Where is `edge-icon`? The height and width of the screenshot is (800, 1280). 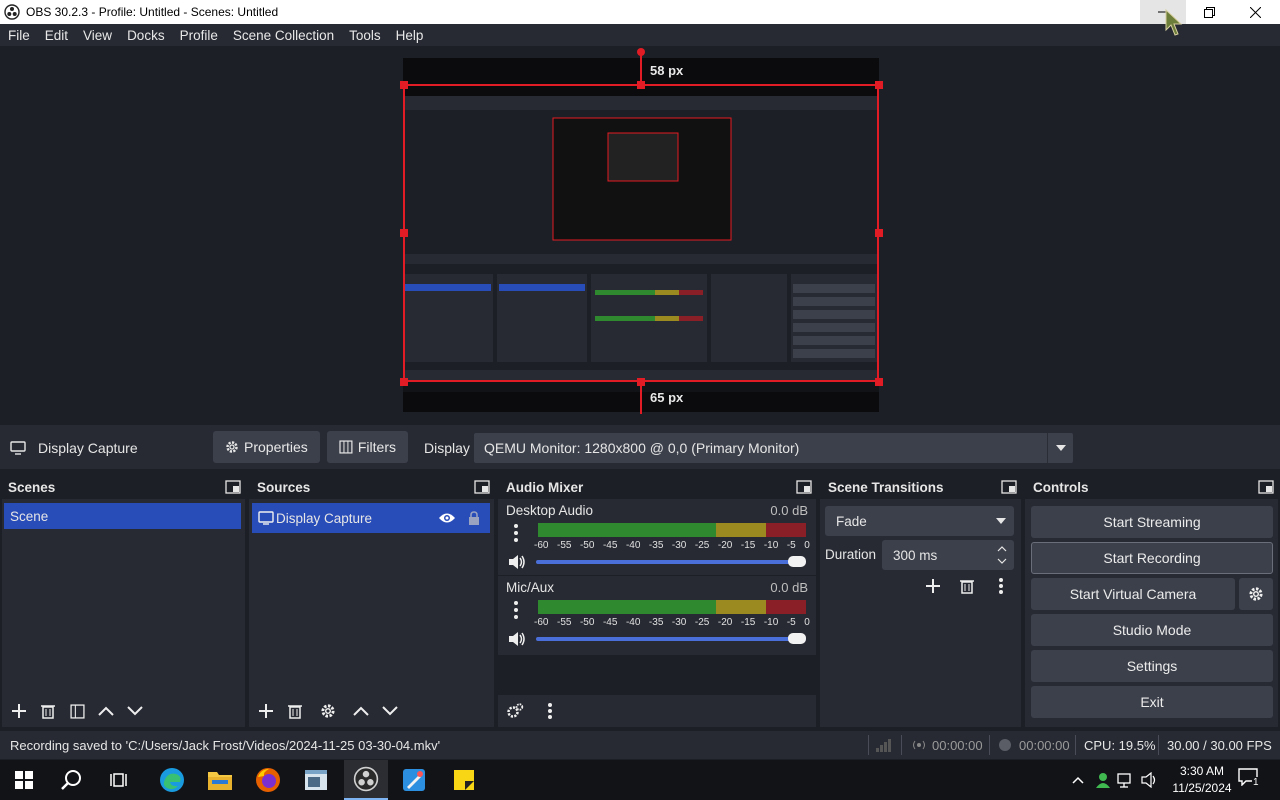 edge-icon is located at coordinates (172, 780).